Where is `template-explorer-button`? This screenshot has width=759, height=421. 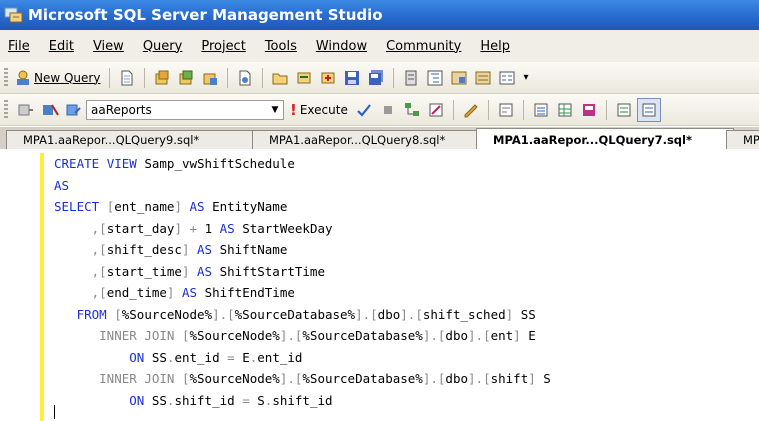 template-explorer-button is located at coordinates (459, 78).